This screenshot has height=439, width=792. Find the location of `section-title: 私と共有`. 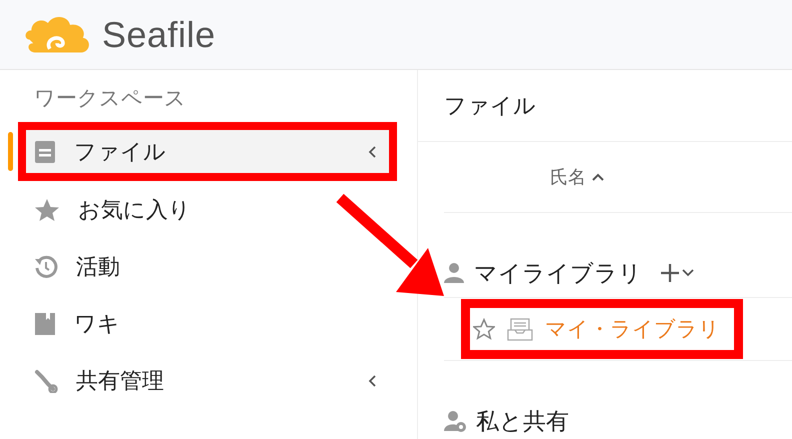

section-title: 私と共有 is located at coordinates (522, 422).